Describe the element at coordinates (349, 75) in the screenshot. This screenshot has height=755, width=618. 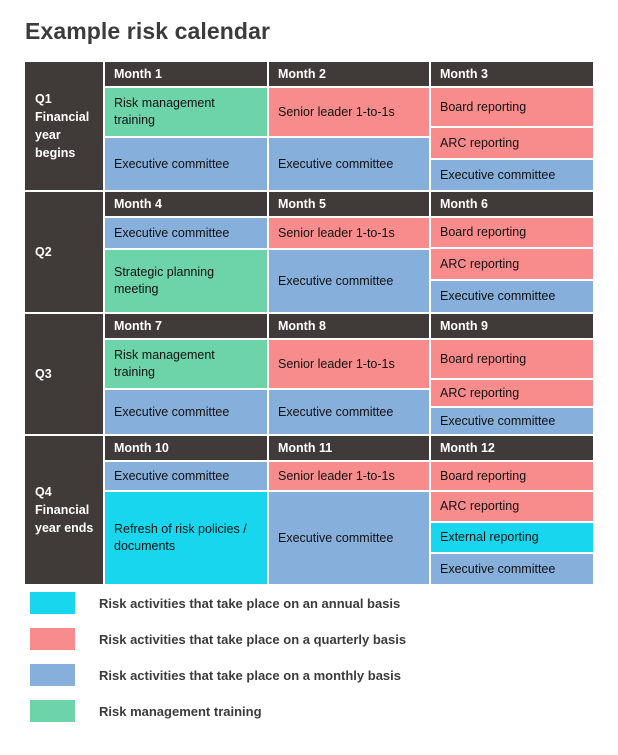
I see `month-header: Month 2` at that location.